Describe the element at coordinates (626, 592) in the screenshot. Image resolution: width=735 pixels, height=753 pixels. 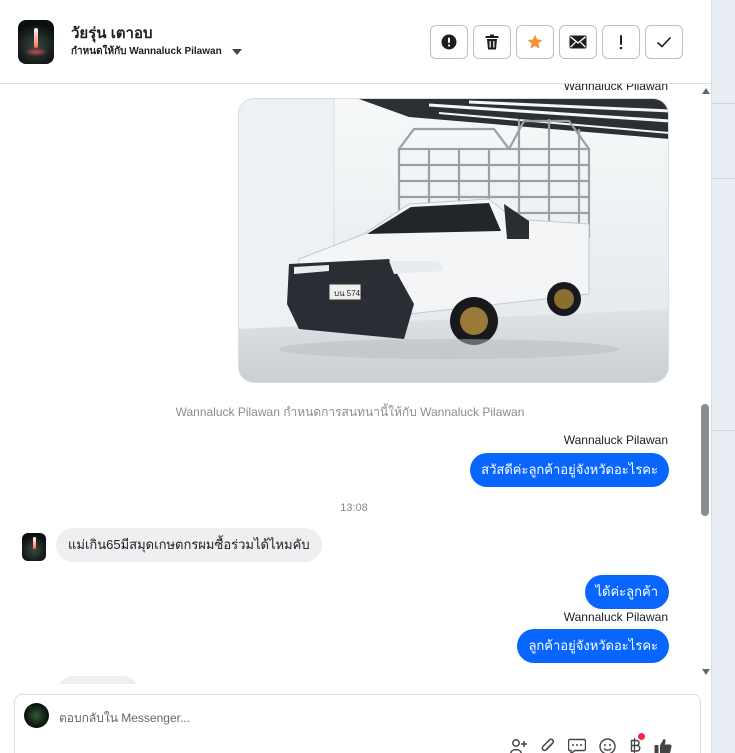
I see `outgoing-message: ได้ค่ะลูกค้า` at that location.